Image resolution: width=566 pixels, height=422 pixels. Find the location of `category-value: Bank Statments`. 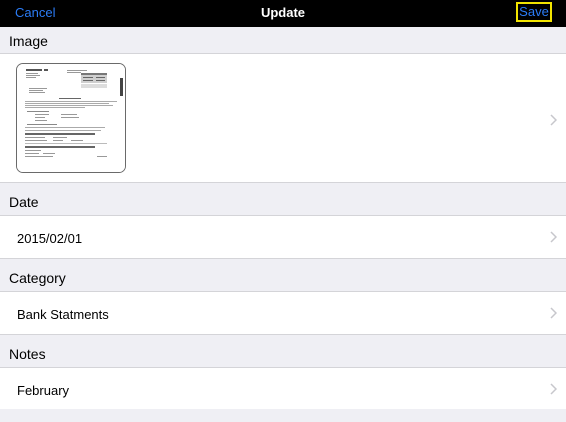

category-value: Bank Statments is located at coordinates (63, 314).